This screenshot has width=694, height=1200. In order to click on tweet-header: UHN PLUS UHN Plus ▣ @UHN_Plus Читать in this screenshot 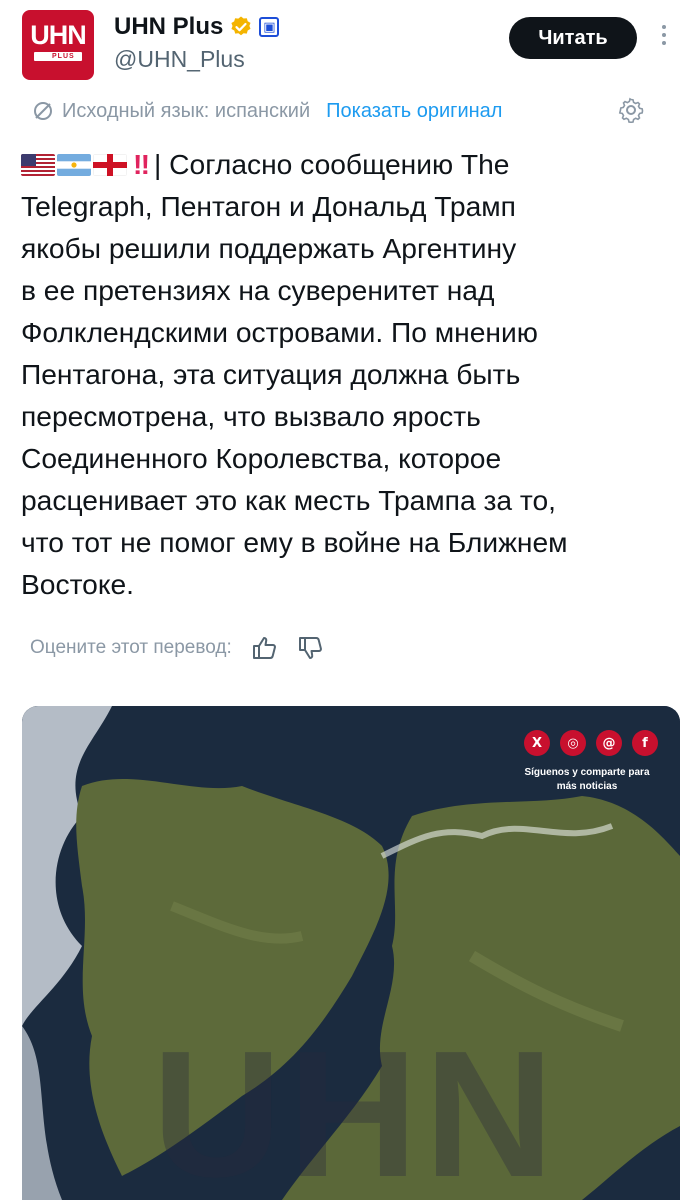, I will do `click(347, 47)`.